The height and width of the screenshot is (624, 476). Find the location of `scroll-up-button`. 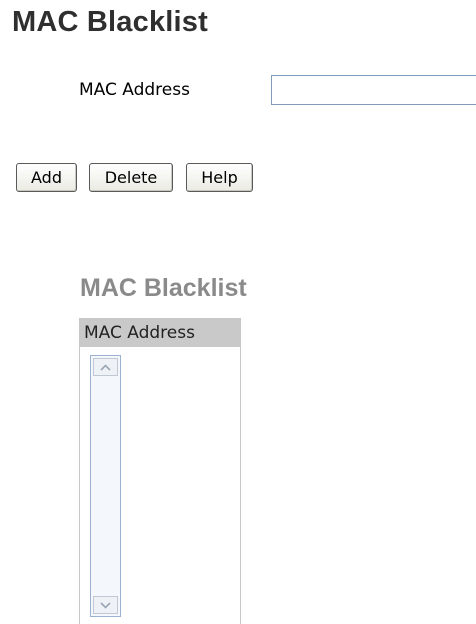

scroll-up-button is located at coordinates (105, 367).